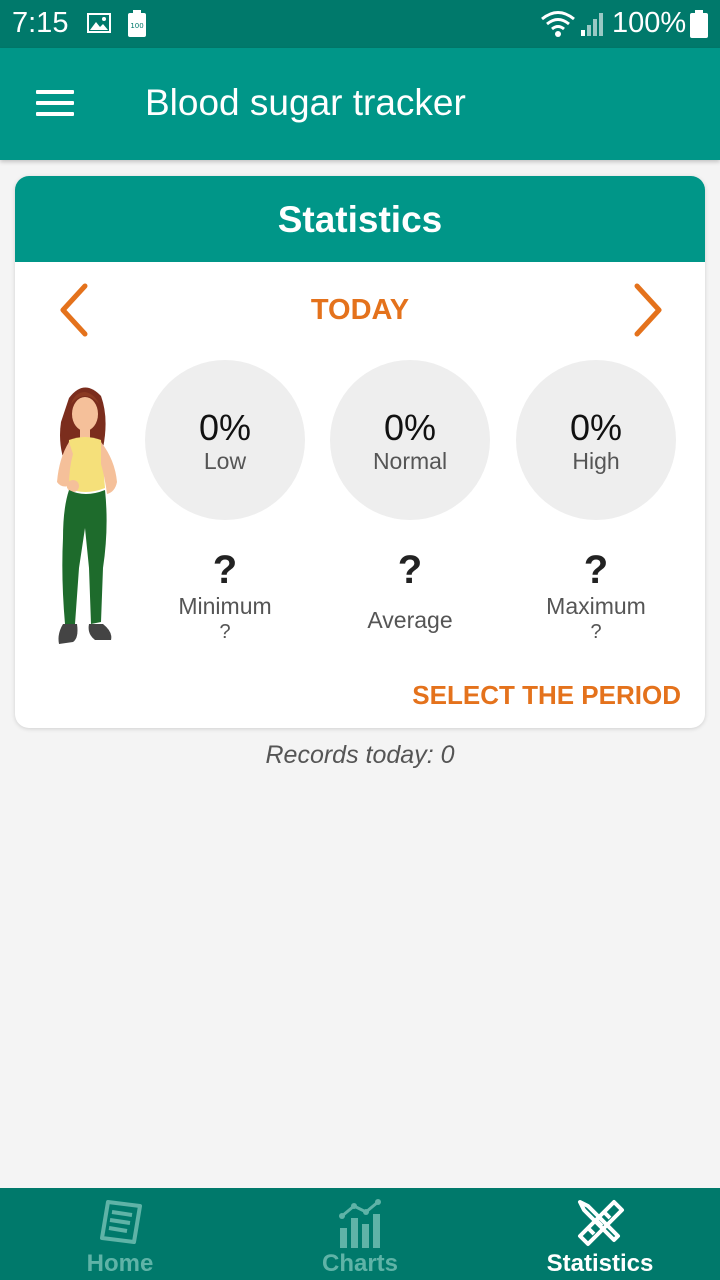  What do you see at coordinates (558, 24) in the screenshot?
I see `wifi-icon` at bounding box center [558, 24].